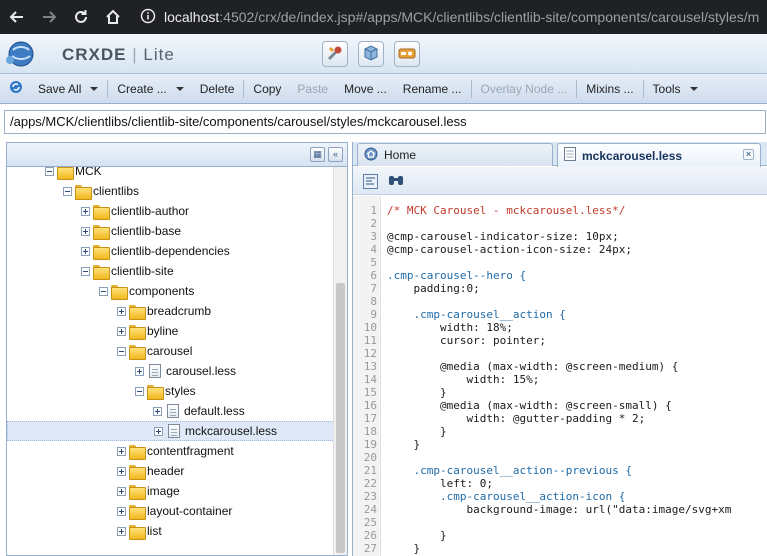  What do you see at coordinates (171, 511) in the screenshot?
I see `tree-item: layout-container` at bounding box center [171, 511].